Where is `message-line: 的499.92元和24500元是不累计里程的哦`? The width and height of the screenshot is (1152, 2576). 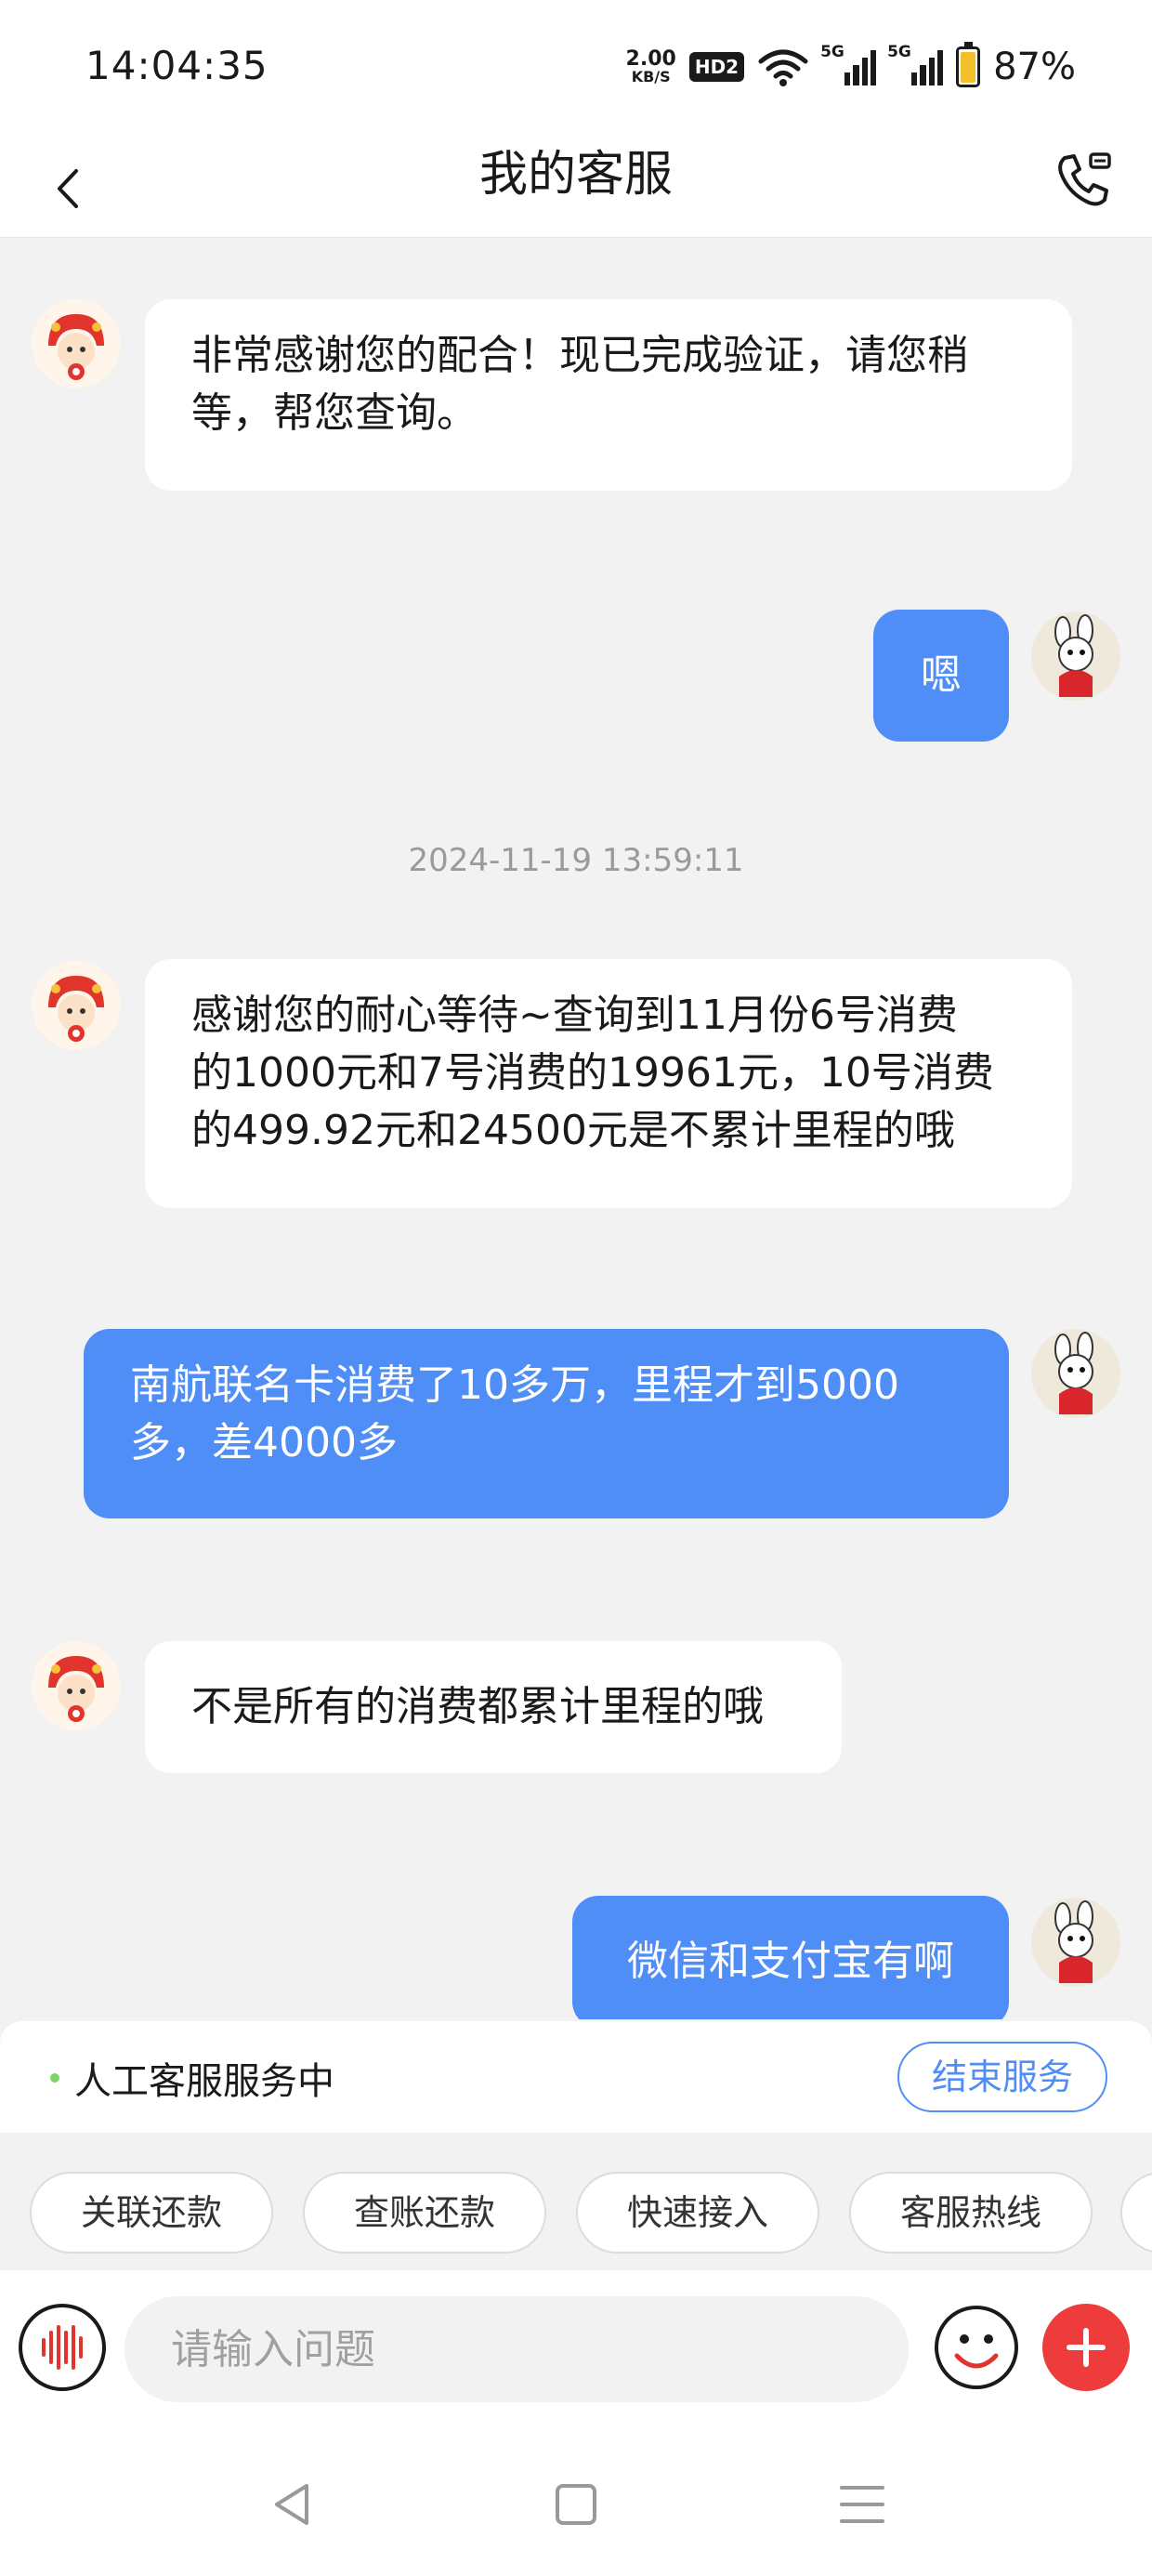
message-line: 的499.92元和24500元是不累计里程的哦 is located at coordinates (573, 1130).